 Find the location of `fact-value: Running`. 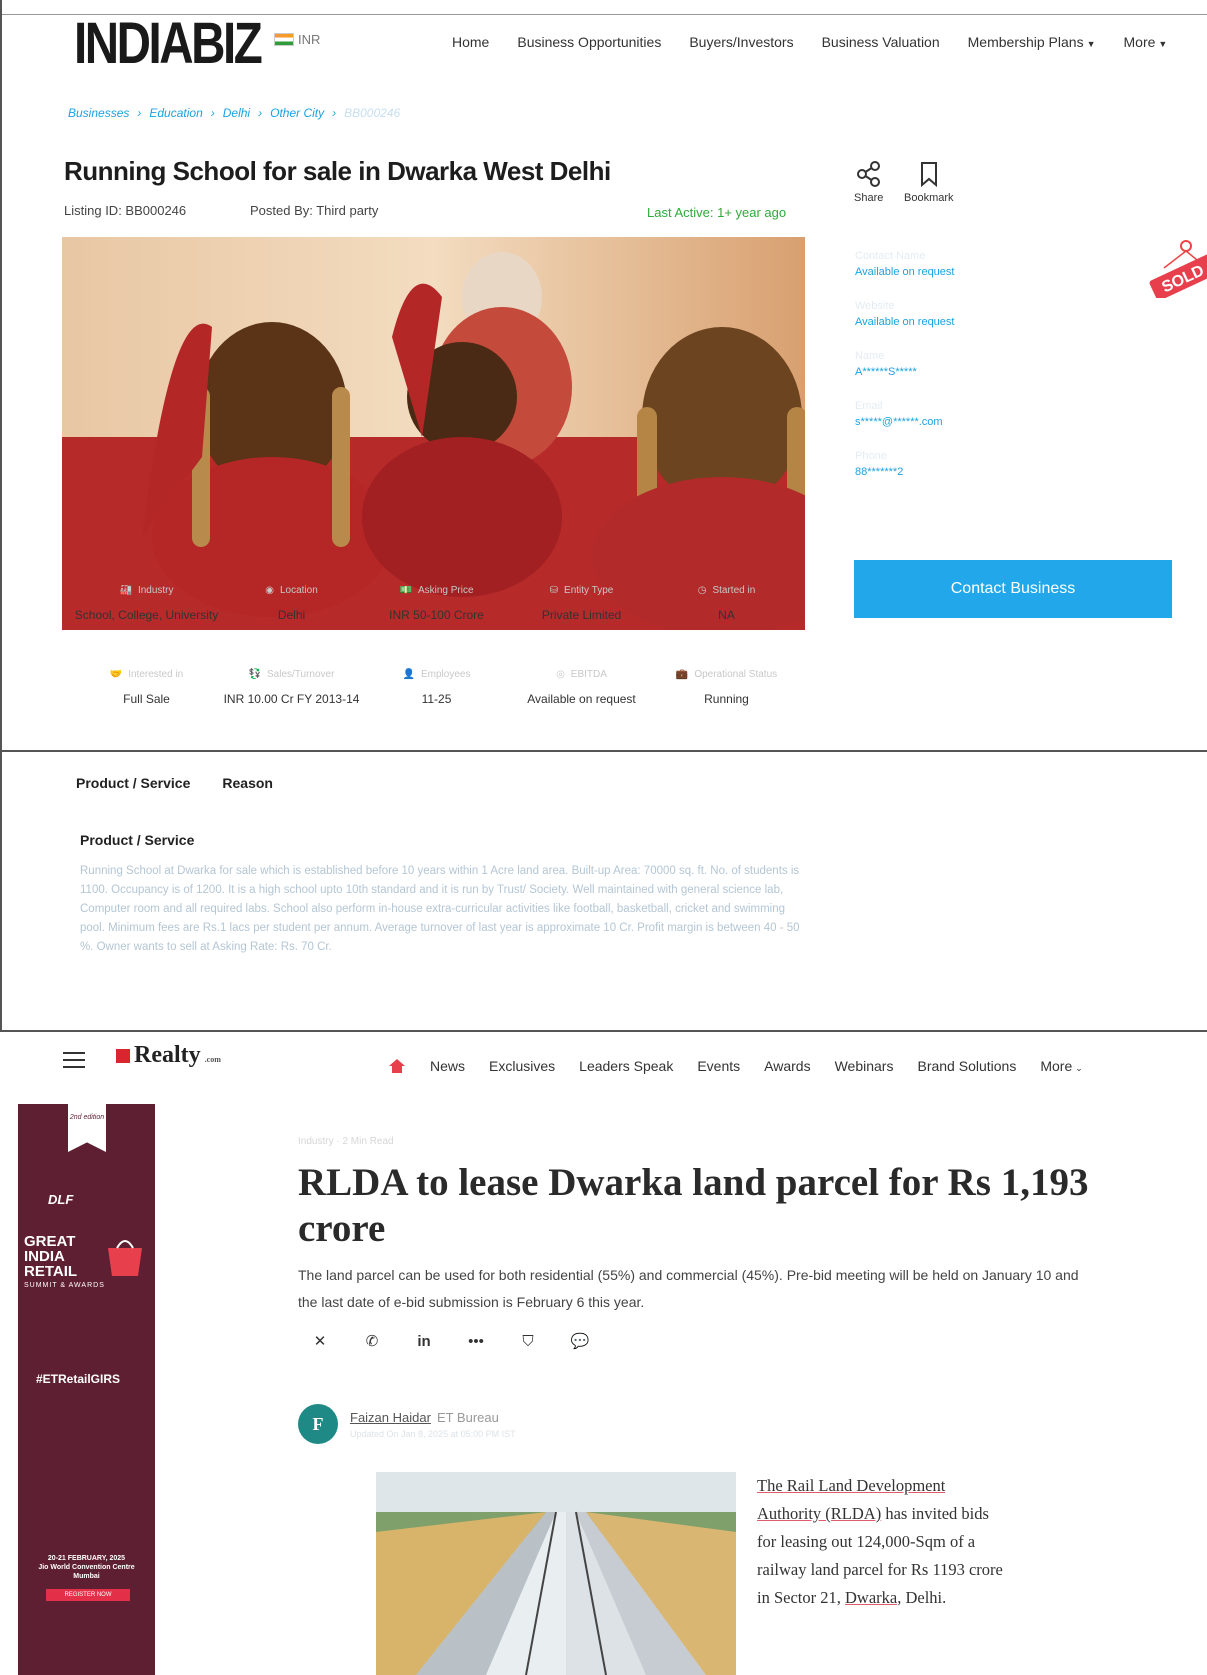

fact-value: Running is located at coordinates (726, 699).